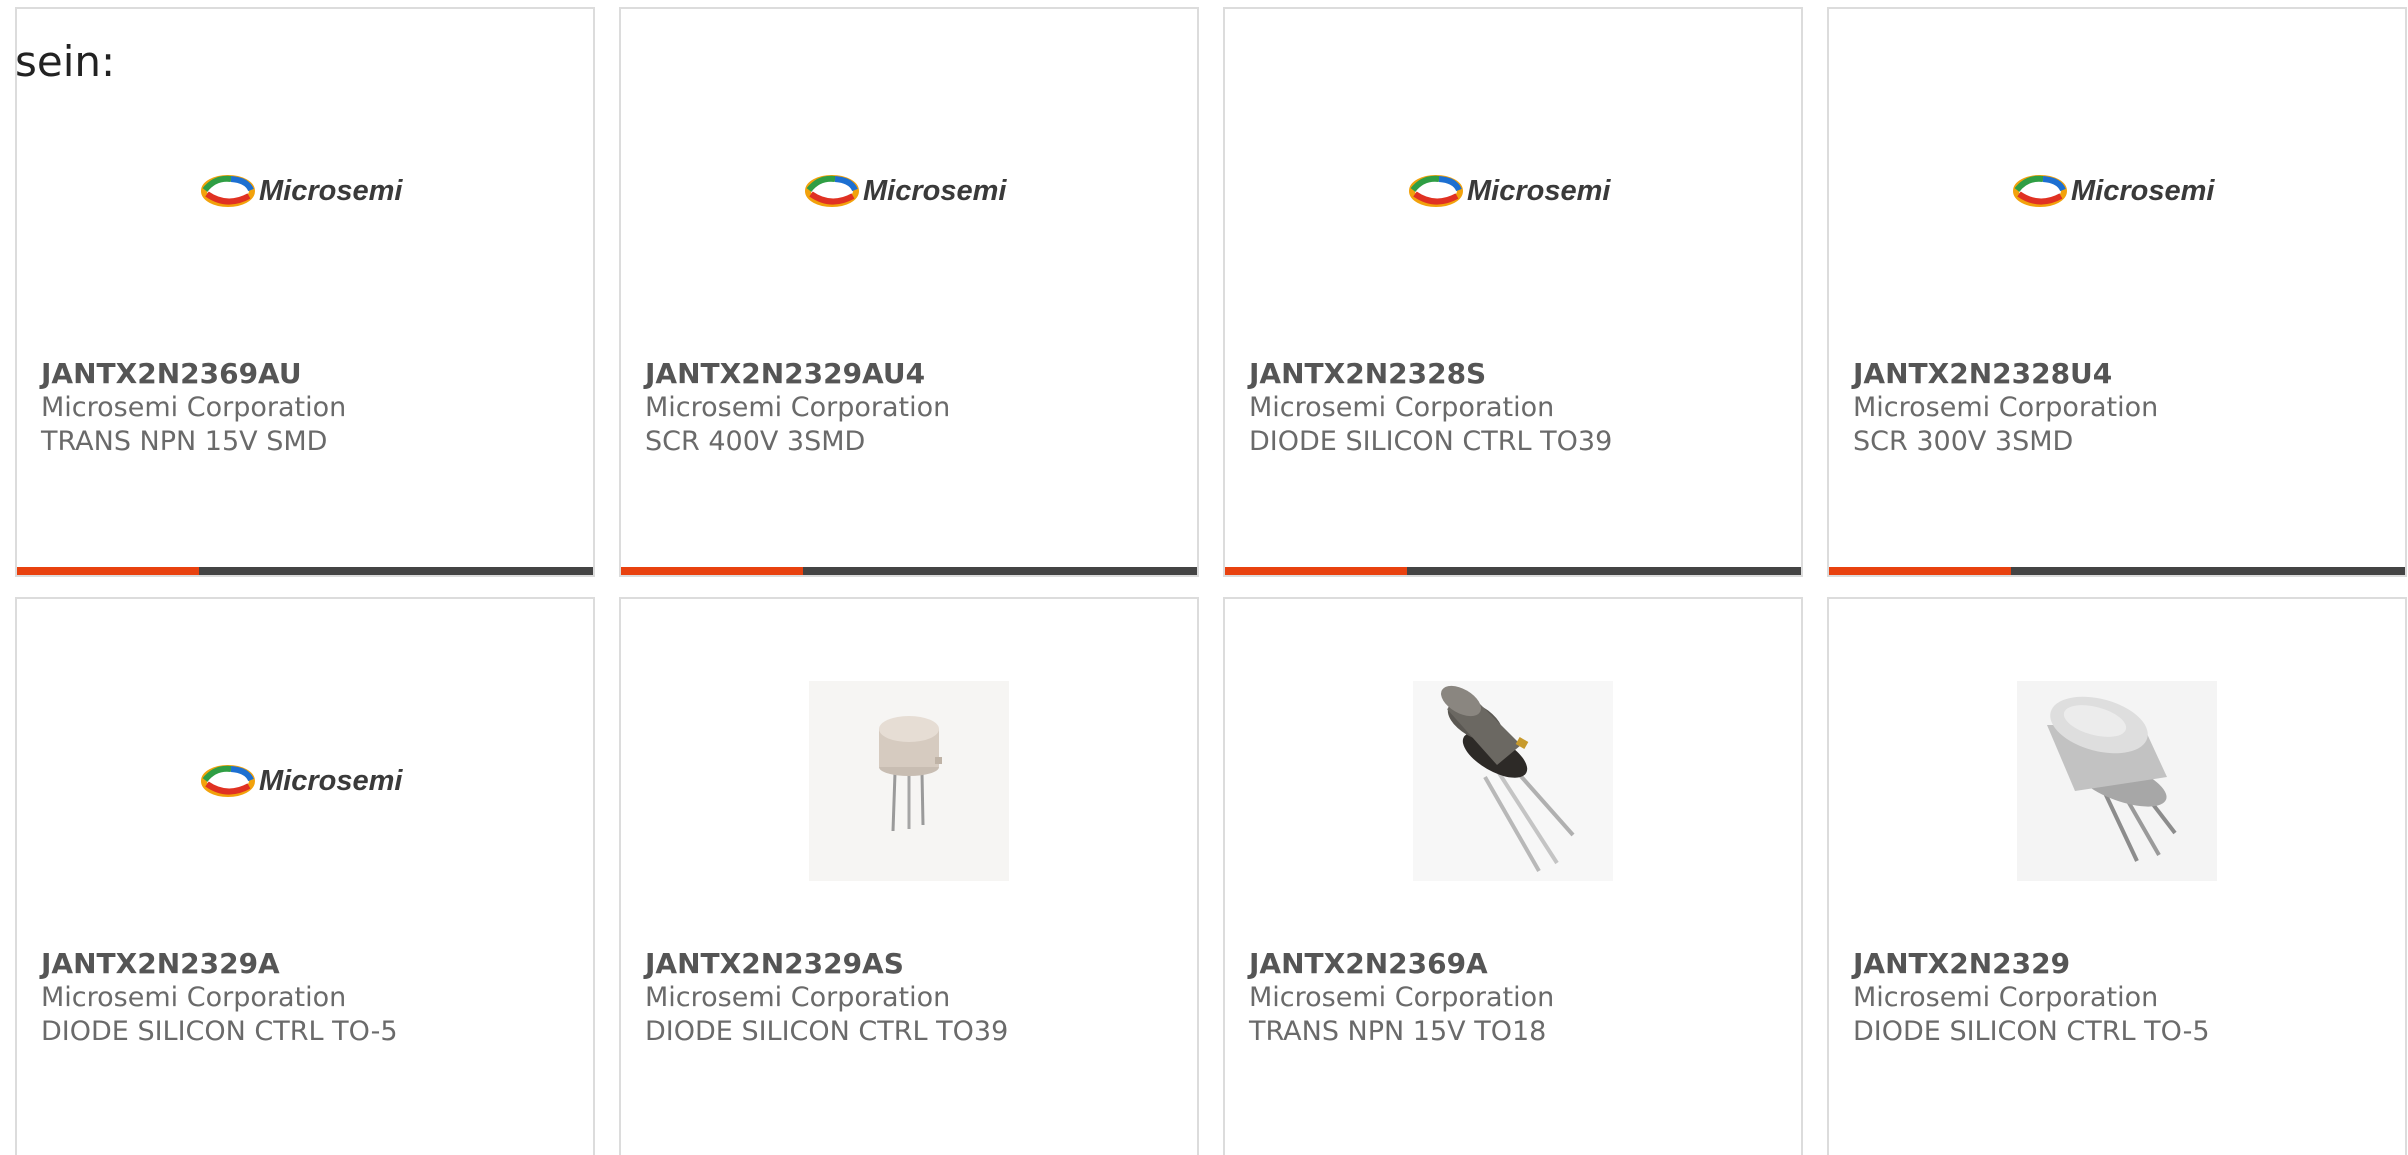 The width and height of the screenshot is (2408, 1155). Describe the element at coordinates (2124, 963) in the screenshot. I see `part-number: JANTX2N2329` at that location.